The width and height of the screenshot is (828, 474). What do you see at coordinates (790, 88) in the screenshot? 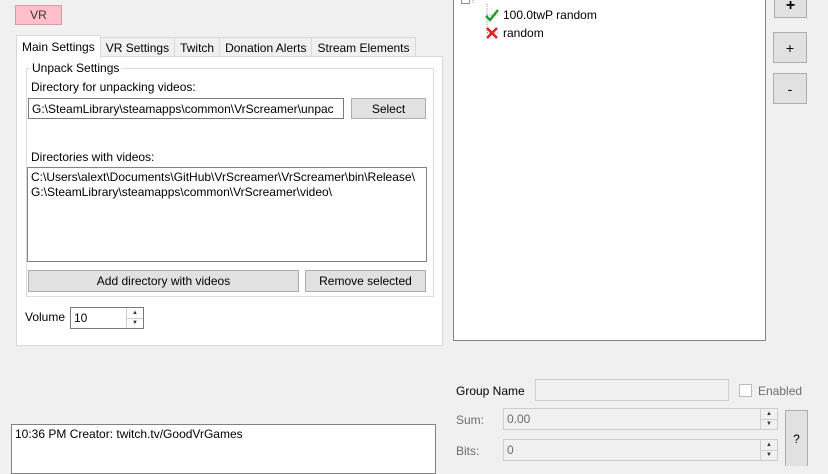
I see `remove-reward-button: -` at bounding box center [790, 88].